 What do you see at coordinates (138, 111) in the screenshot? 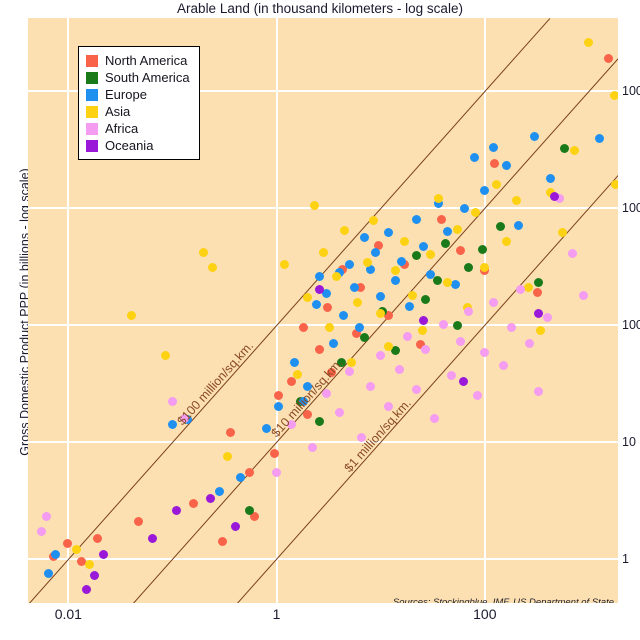
I see `legend-item-asia: Asia` at bounding box center [138, 111].